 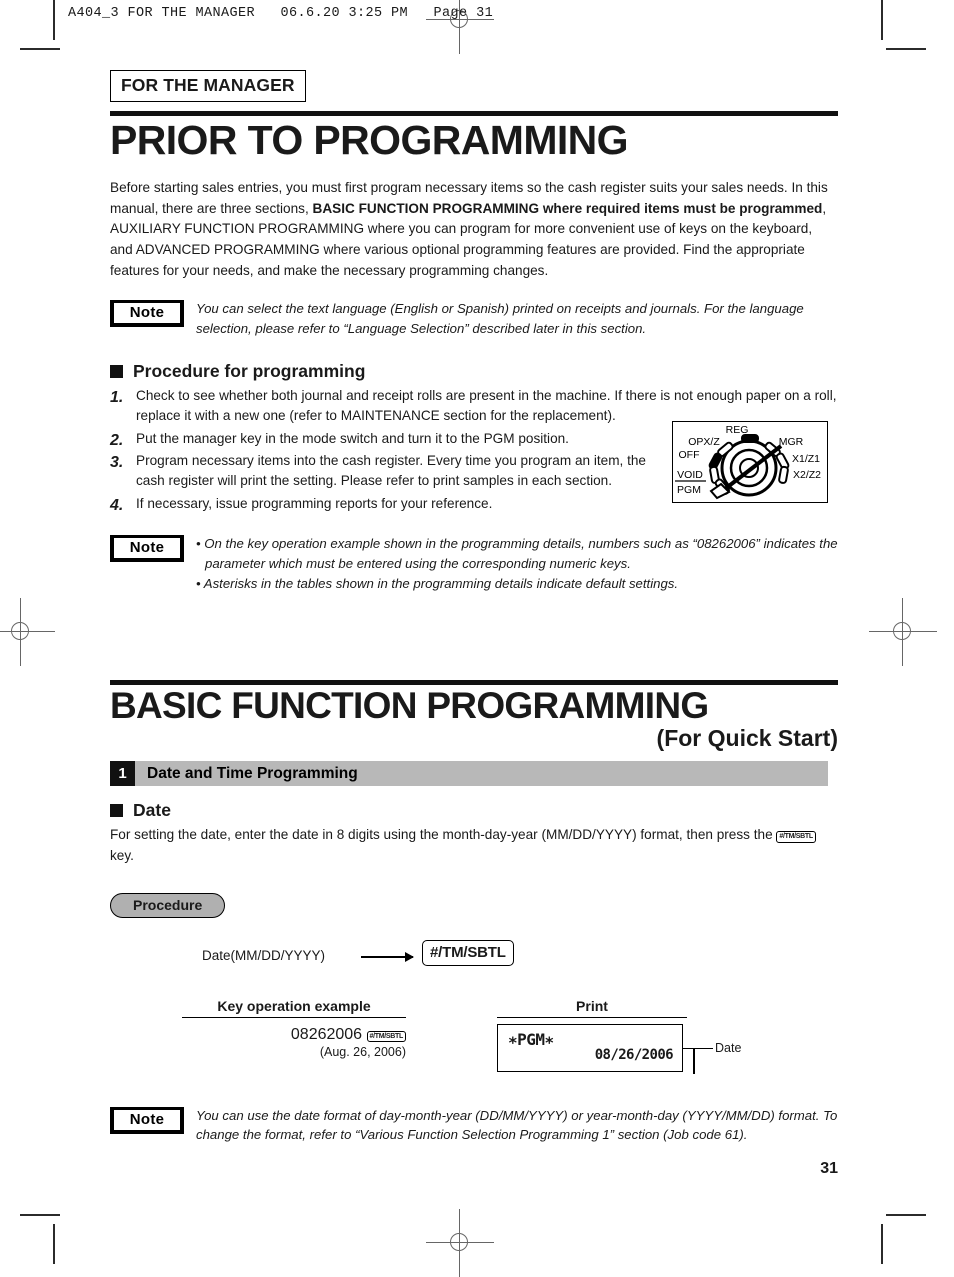 What do you see at coordinates (694, 1060) in the screenshot?
I see `callout-tick` at bounding box center [694, 1060].